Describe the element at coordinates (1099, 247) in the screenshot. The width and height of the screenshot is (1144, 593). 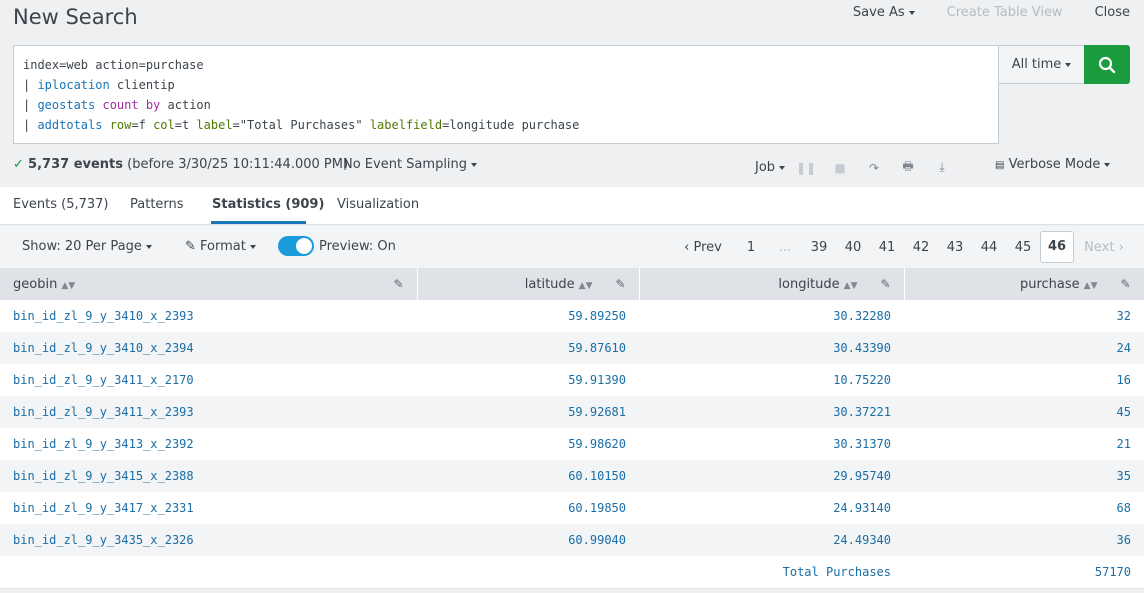
I see `next-label: Next` at that location.